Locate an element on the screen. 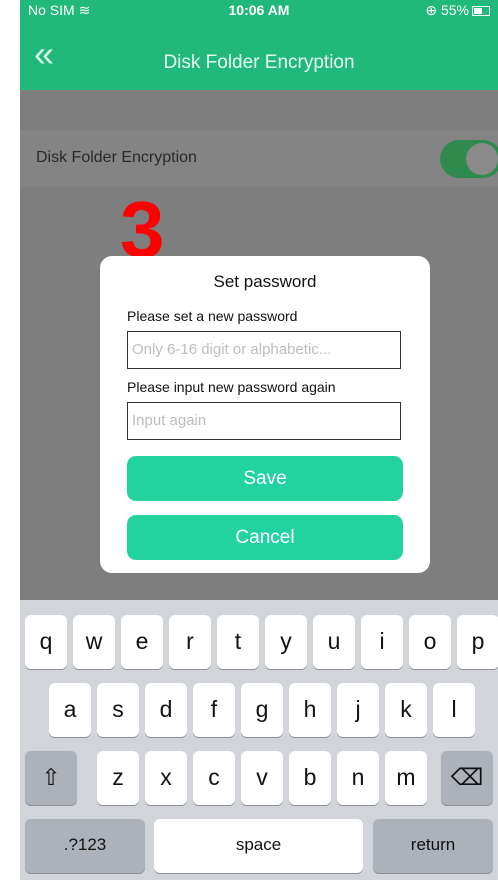 The height and width of the screenshot is (880, 498). key: x is located at coordinates (166, 778).